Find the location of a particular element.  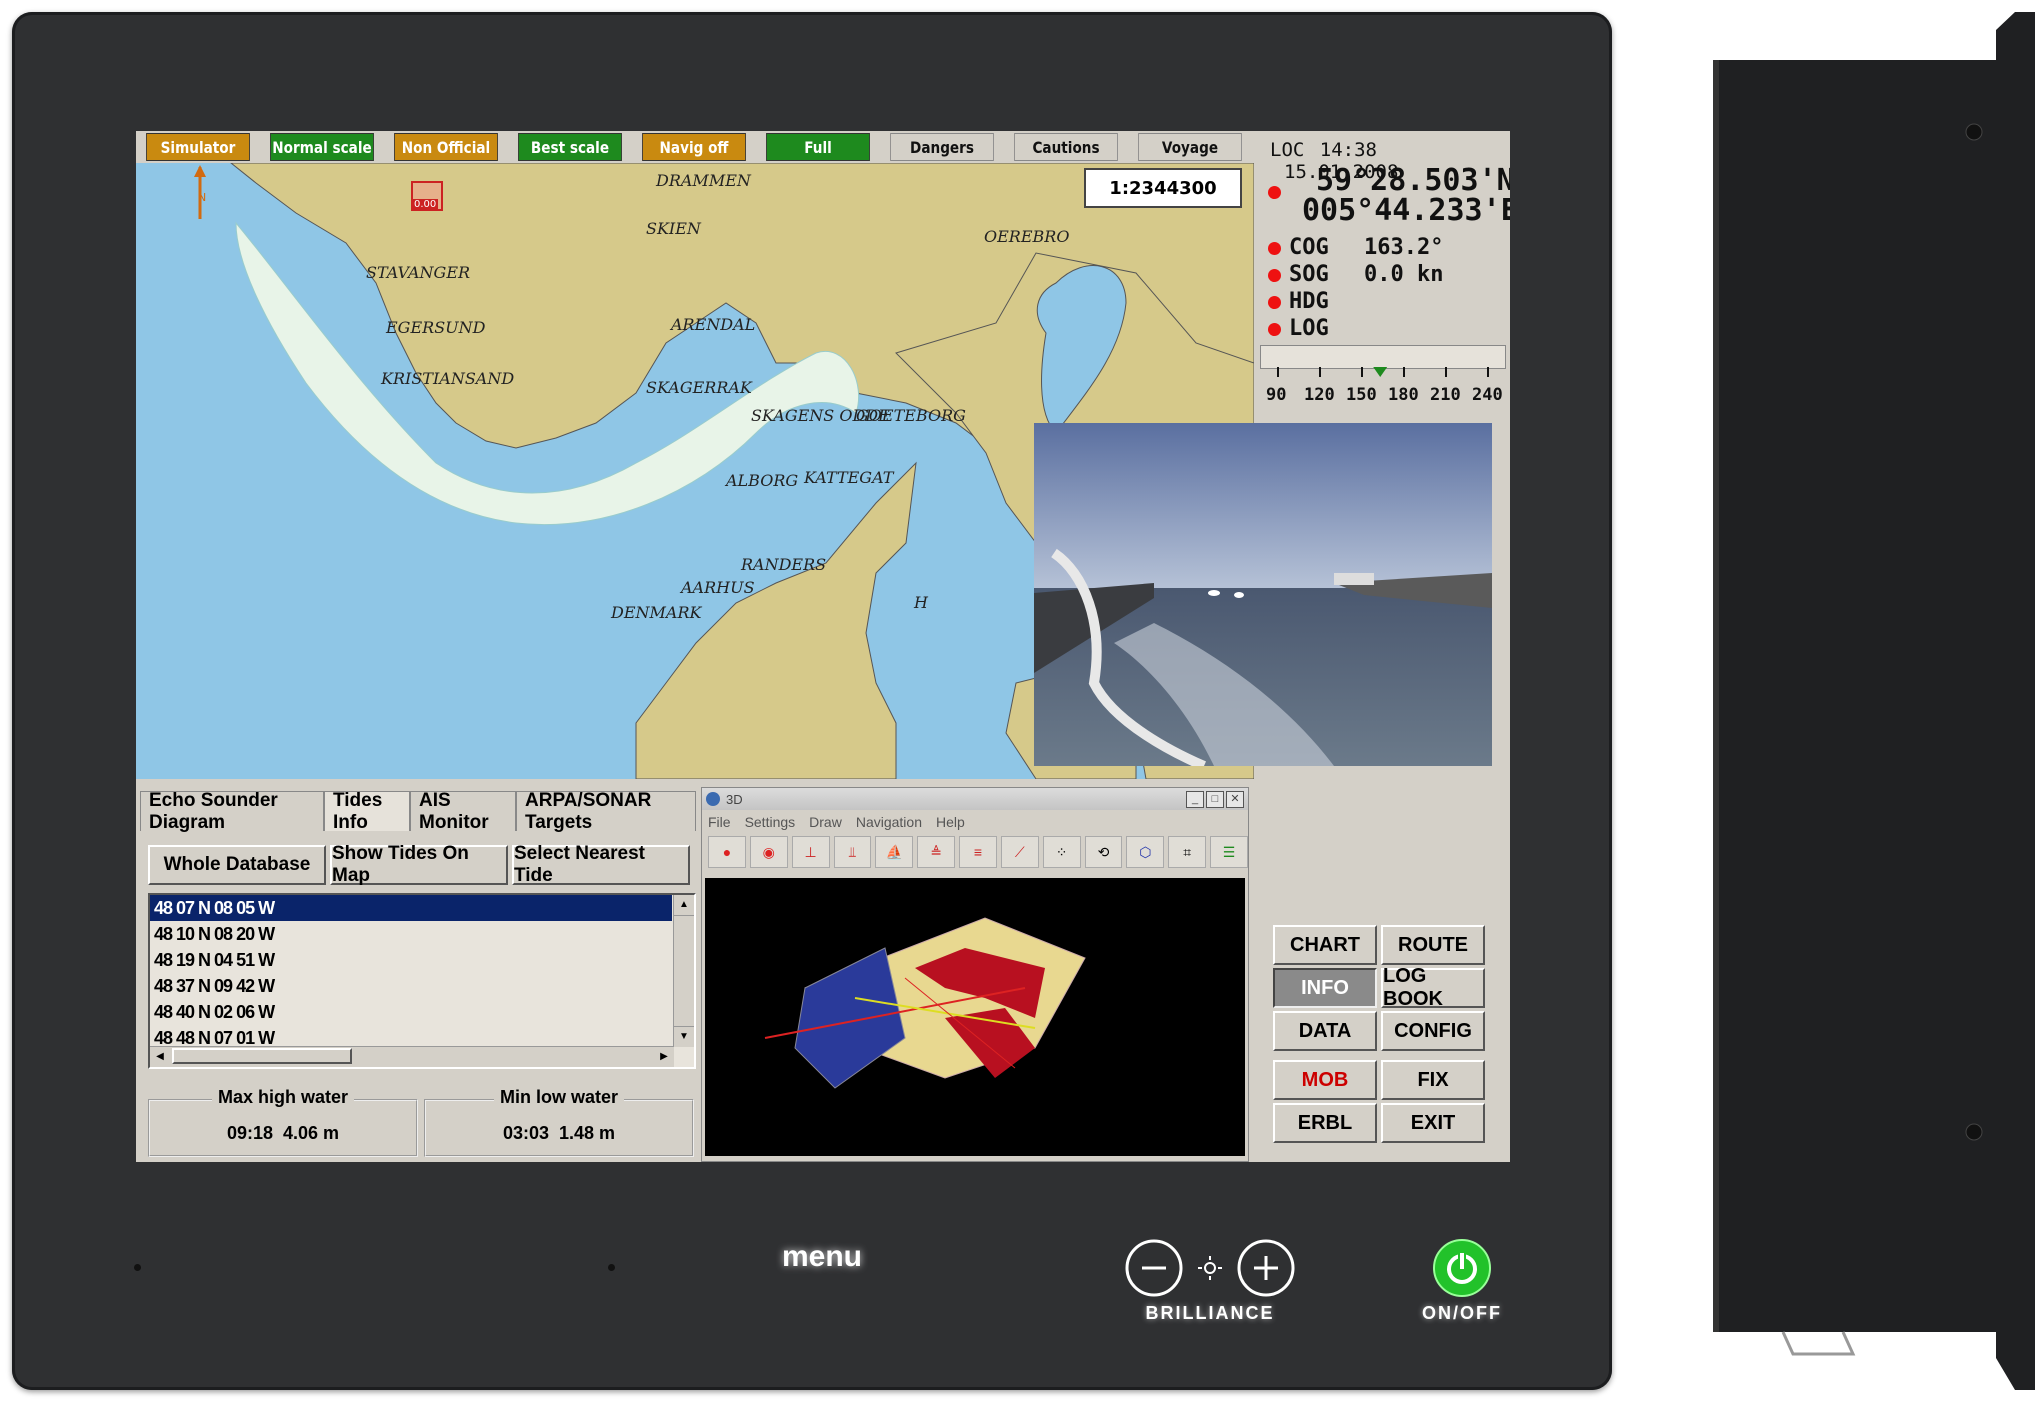

record-icon: ● is located at coordinates (727, 852).